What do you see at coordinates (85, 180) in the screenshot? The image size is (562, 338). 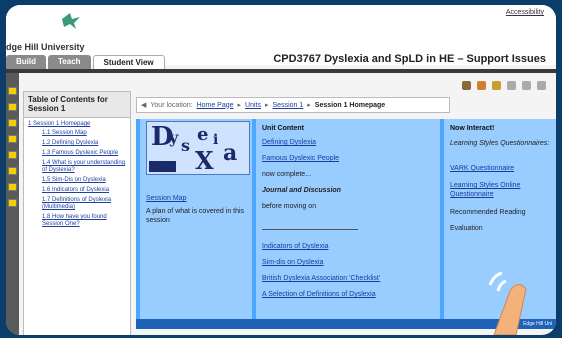 I see `toc-item: 1.5 Sim-Dis on Dyslexia` at bounding box center [85, 180].